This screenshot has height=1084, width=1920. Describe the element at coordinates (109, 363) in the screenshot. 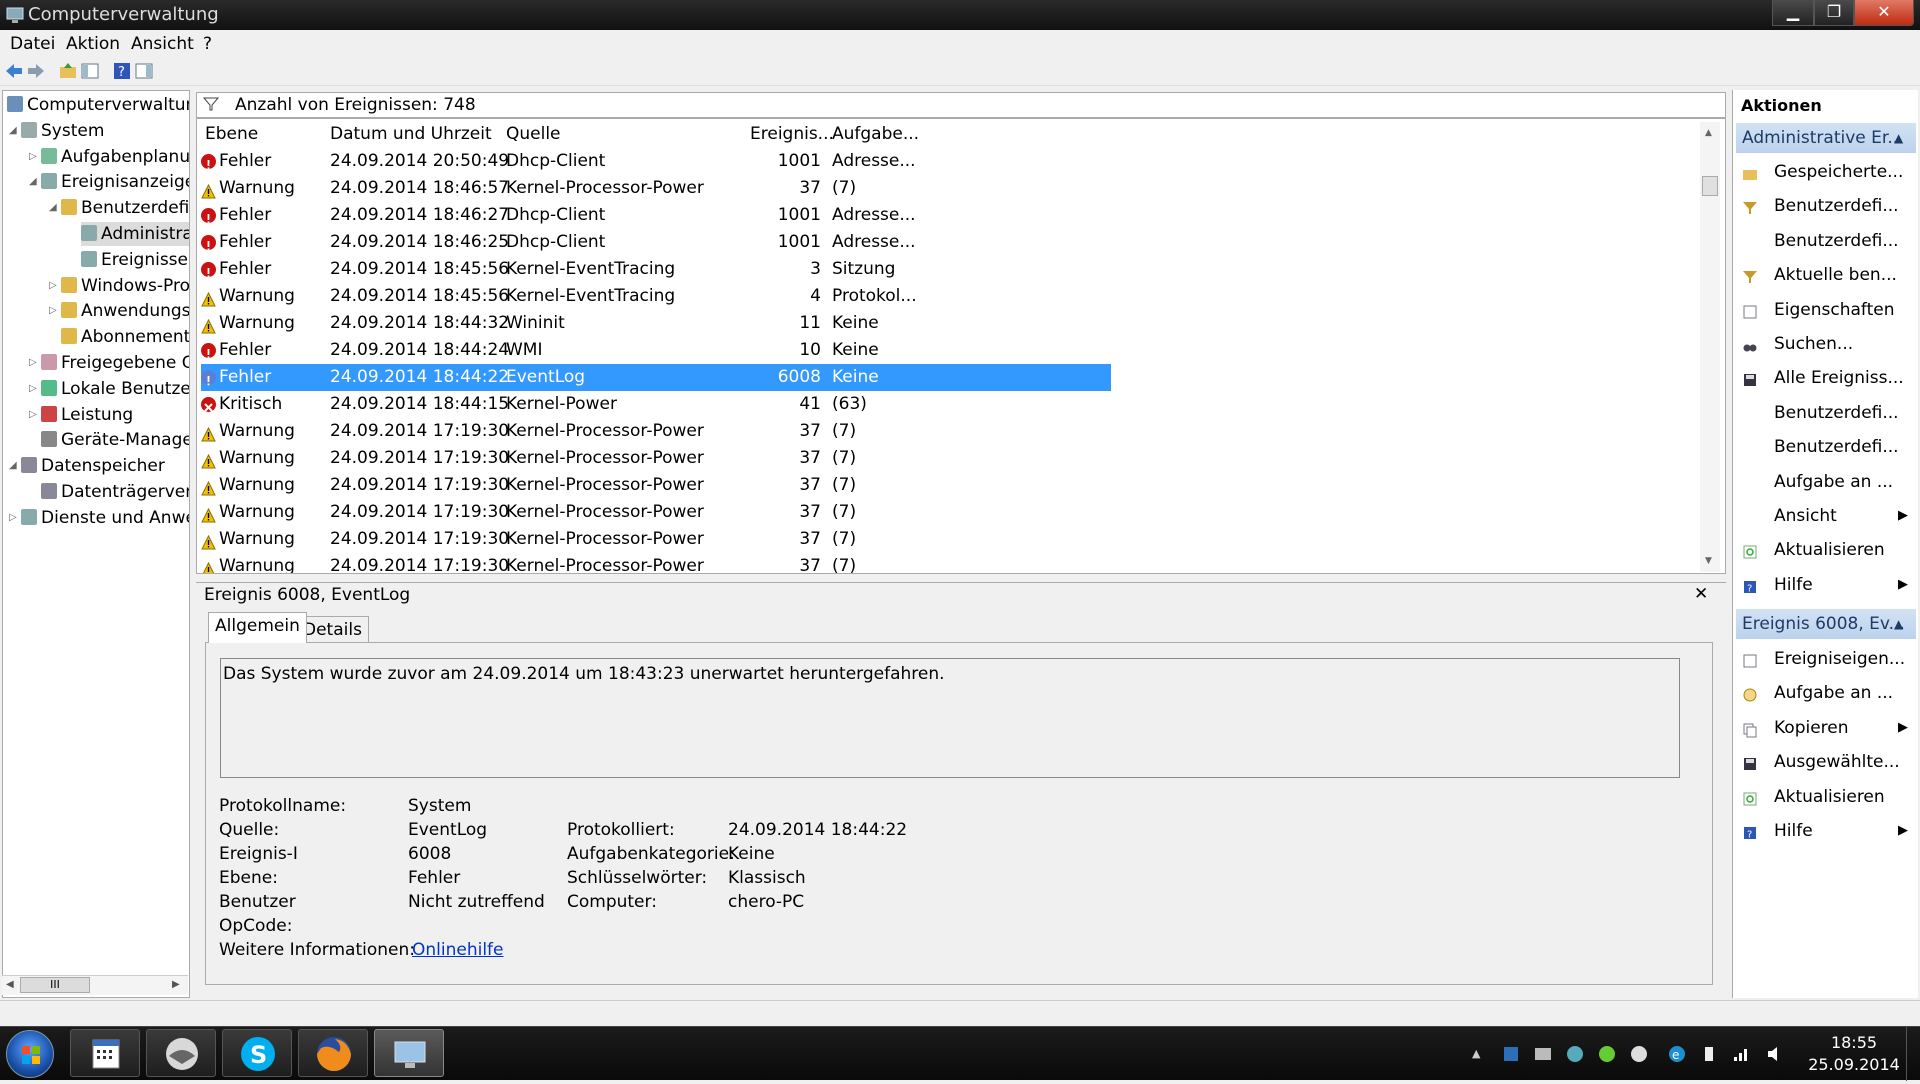

I see `tree-node: ▷ Freigegebene Or` at that location.